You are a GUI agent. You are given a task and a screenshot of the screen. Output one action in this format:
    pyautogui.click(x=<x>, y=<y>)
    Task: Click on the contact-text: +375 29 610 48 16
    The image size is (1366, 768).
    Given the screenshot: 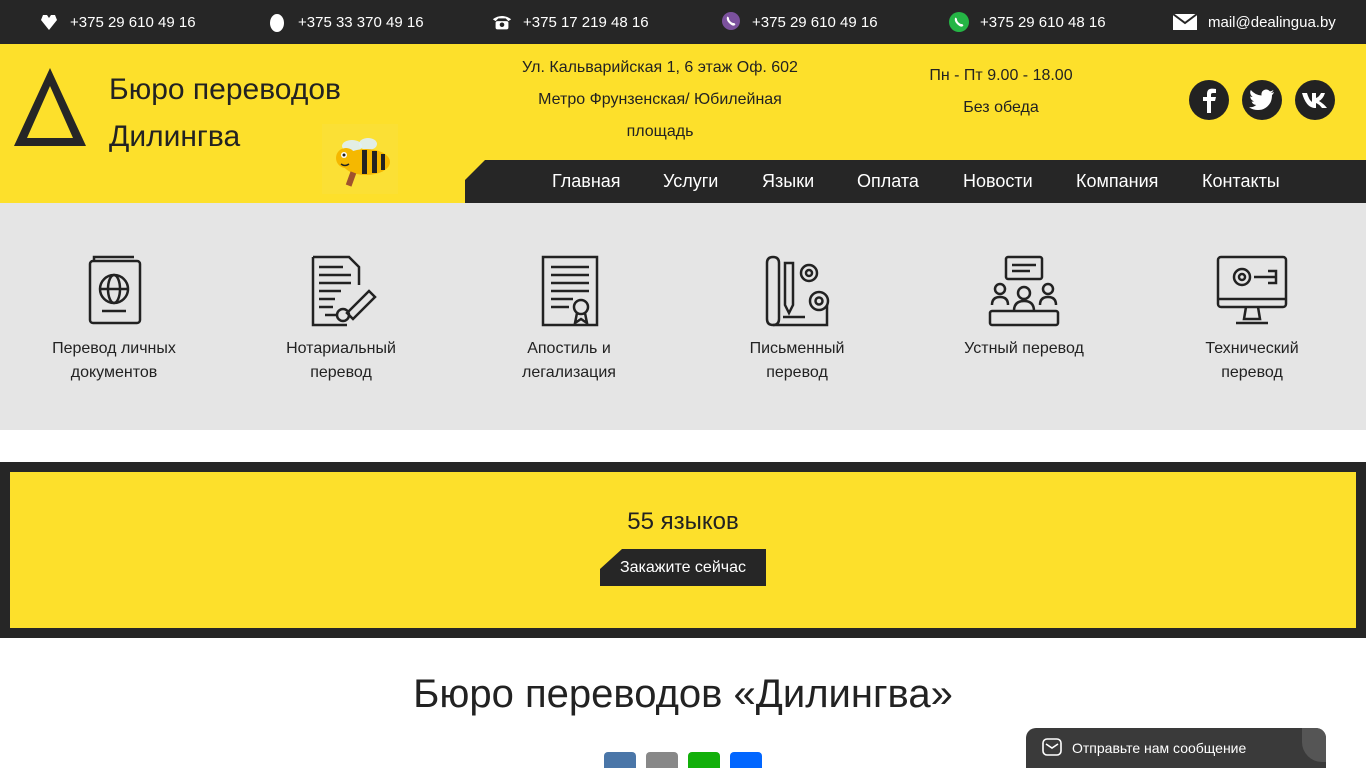 What is the action you would take?
    pyautogui.click(x=1043, y=22)
    